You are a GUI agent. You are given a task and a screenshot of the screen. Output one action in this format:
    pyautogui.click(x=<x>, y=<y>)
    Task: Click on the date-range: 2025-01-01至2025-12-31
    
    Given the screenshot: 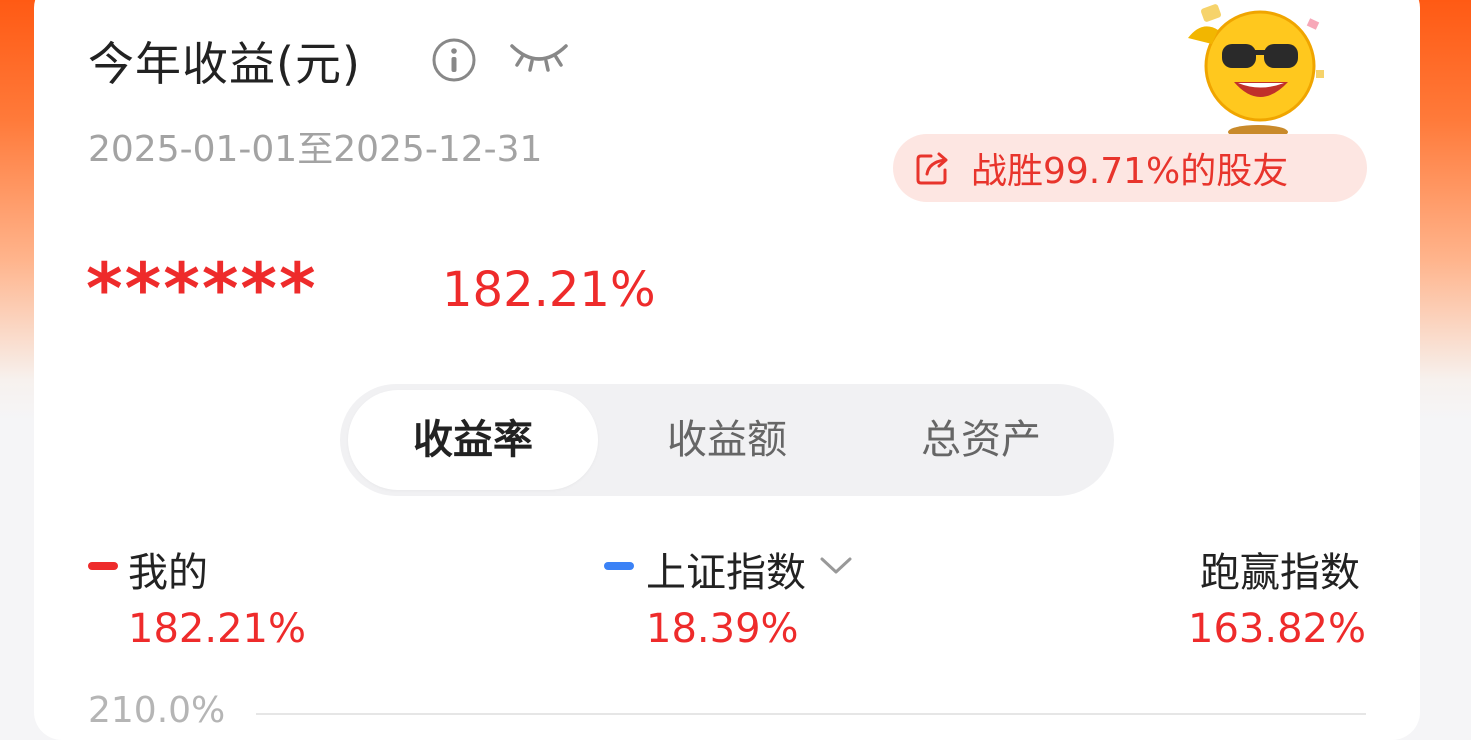 What is the action you would take?
    pyautogui.click(x=315, y=149)
    